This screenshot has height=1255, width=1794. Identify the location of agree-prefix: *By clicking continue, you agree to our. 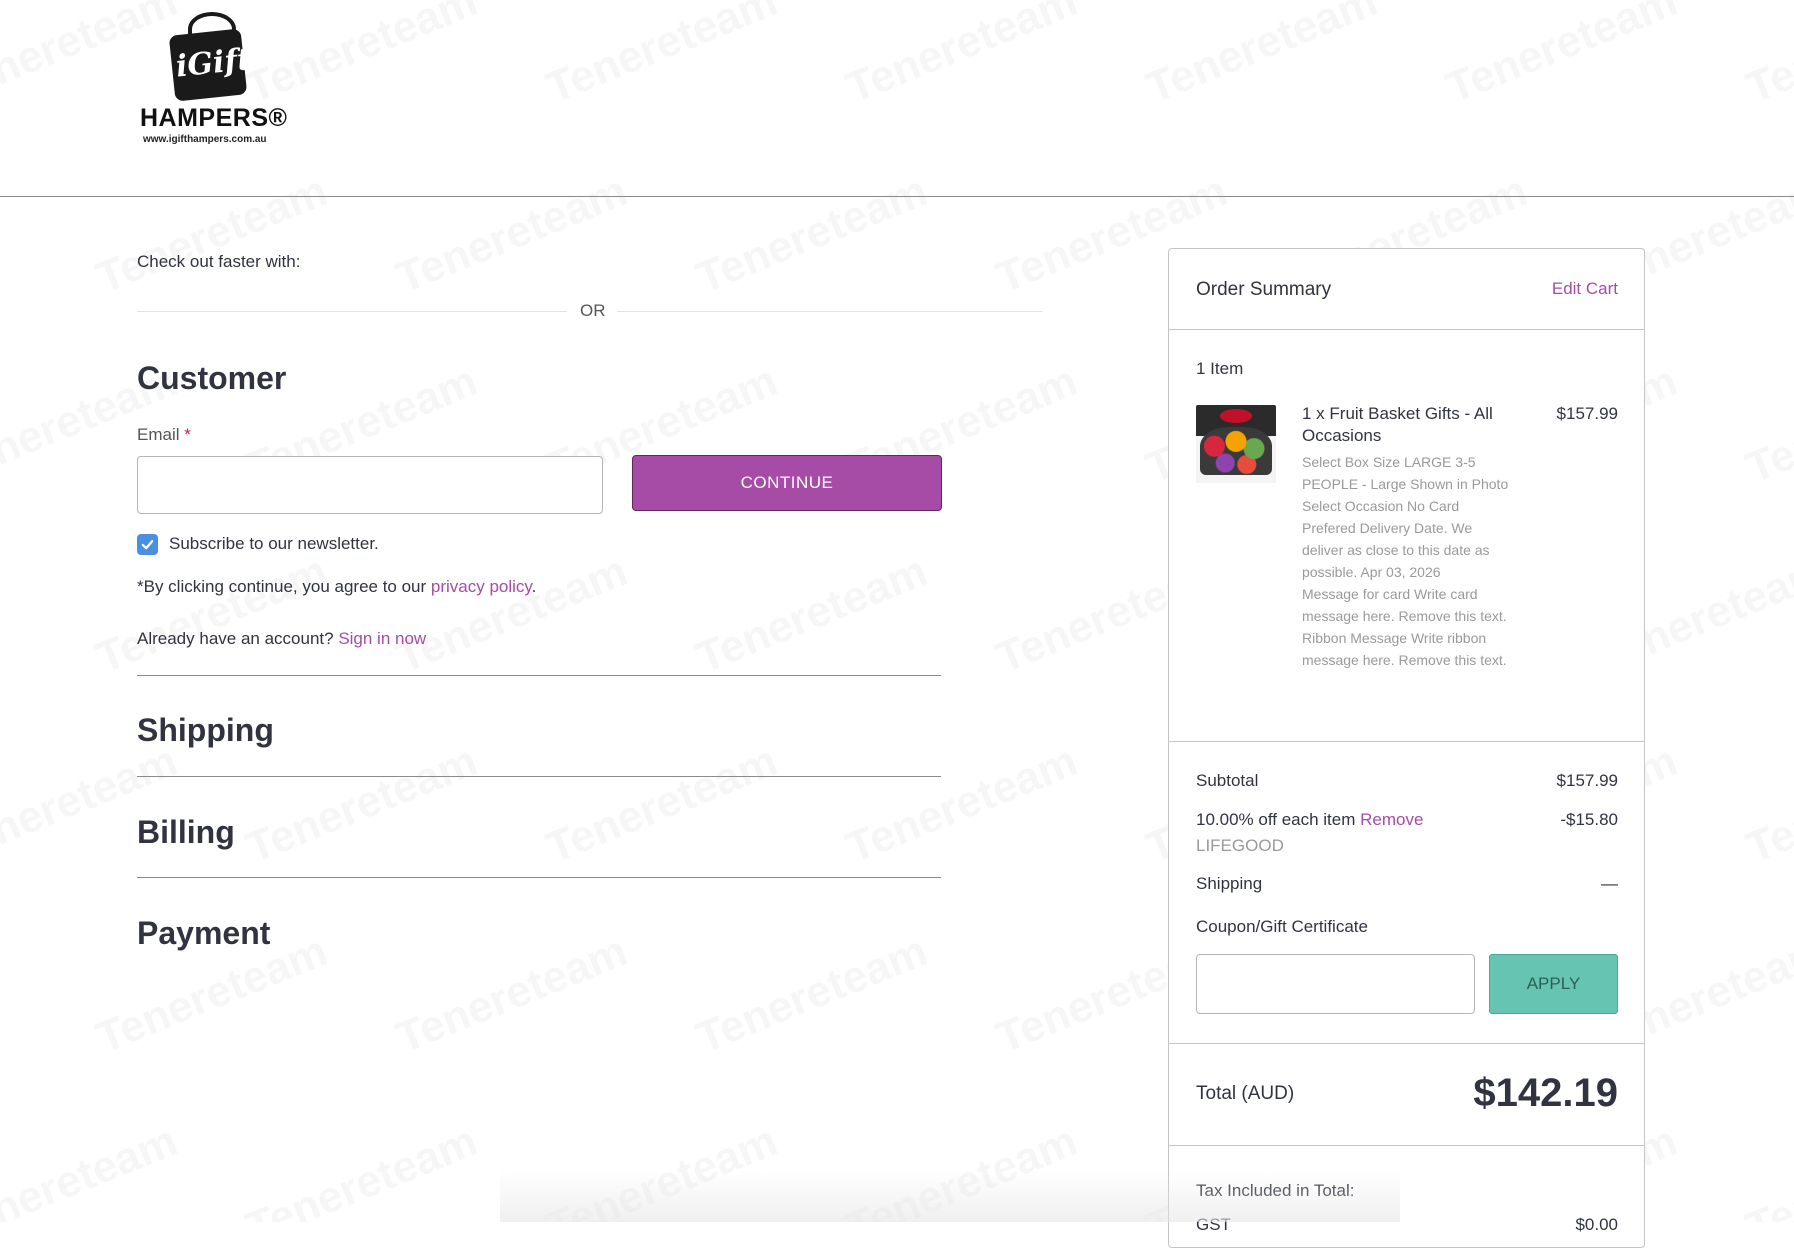
(284, 586).